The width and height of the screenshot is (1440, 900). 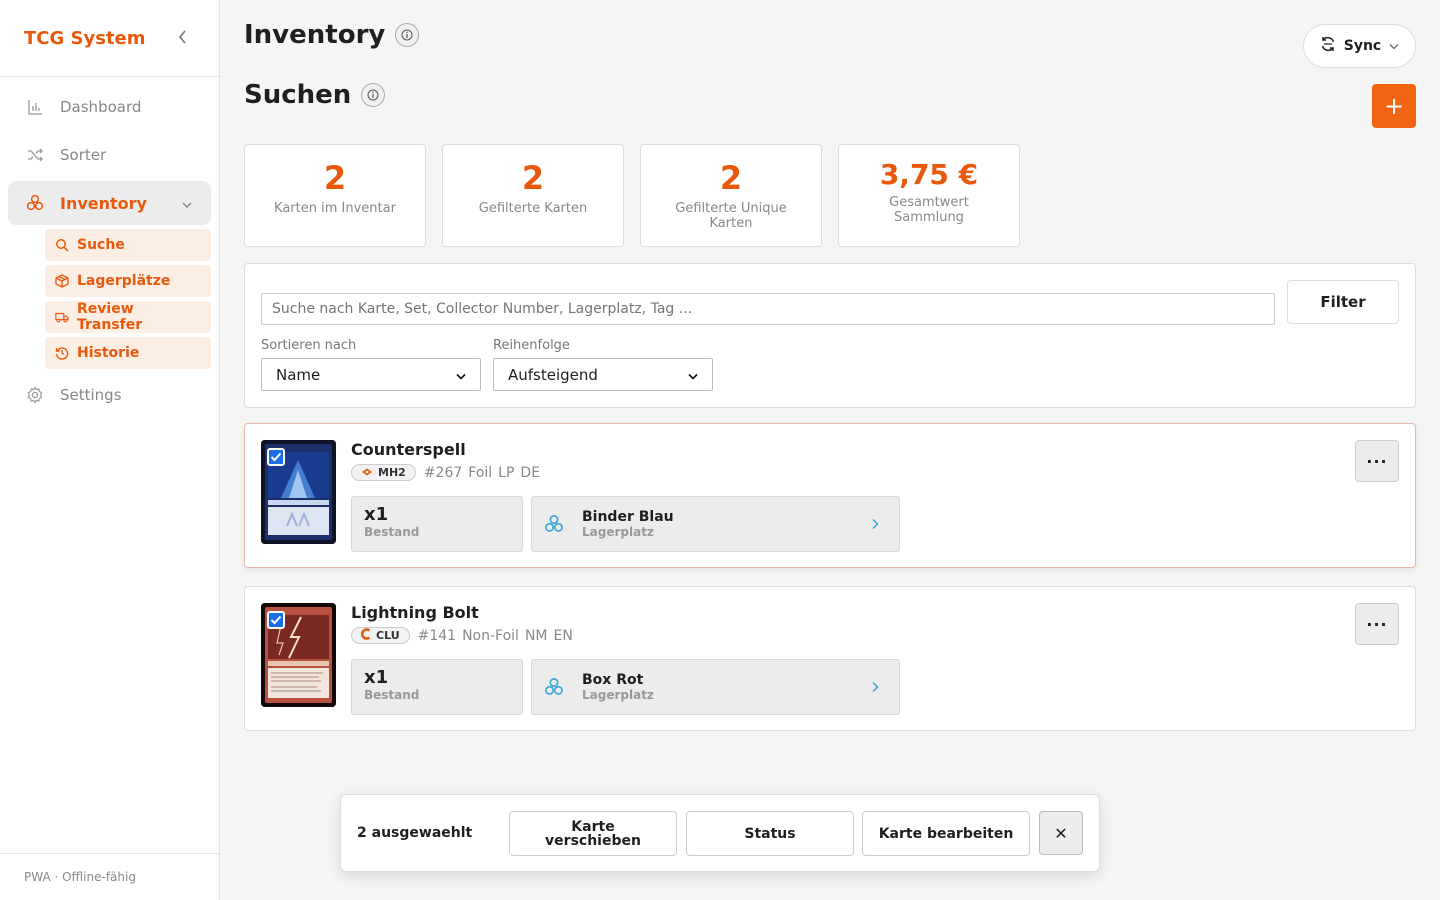 What do you see at coordinates (1328, 46) in the screenshot?
I see `sync-icon` at bounding box center [1328, 46].